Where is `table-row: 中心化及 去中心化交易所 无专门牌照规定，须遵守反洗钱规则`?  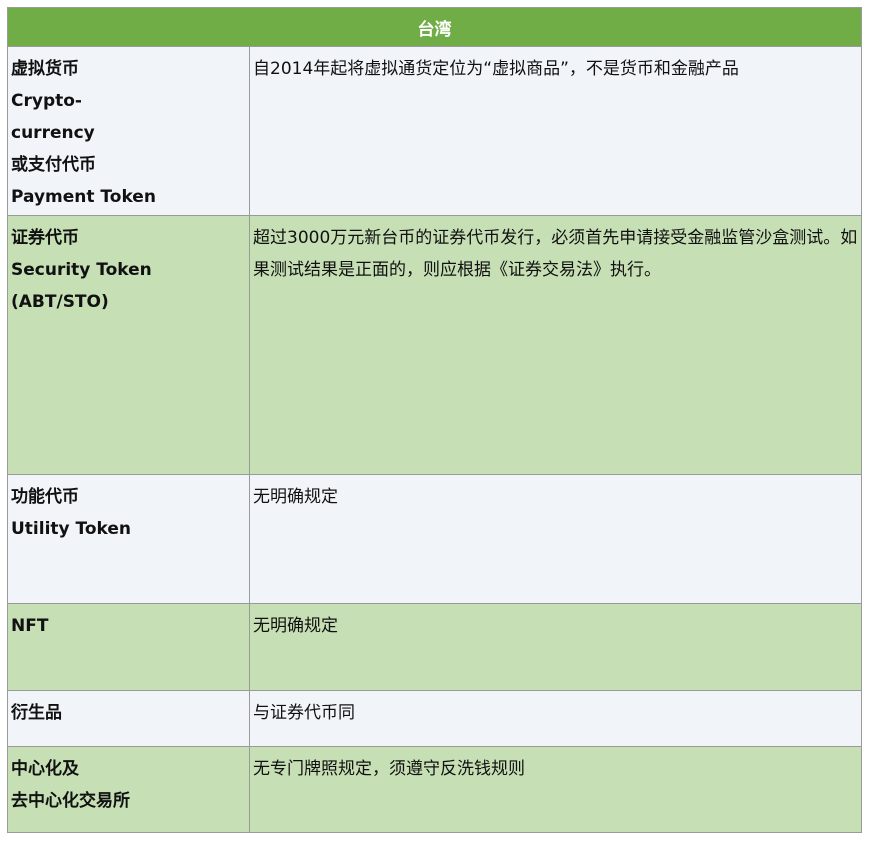 table-row: 中心化及 去中心化交易所 无专门牌照规定，须遵守反洗钱规则 is located at coordinates (434, 789).